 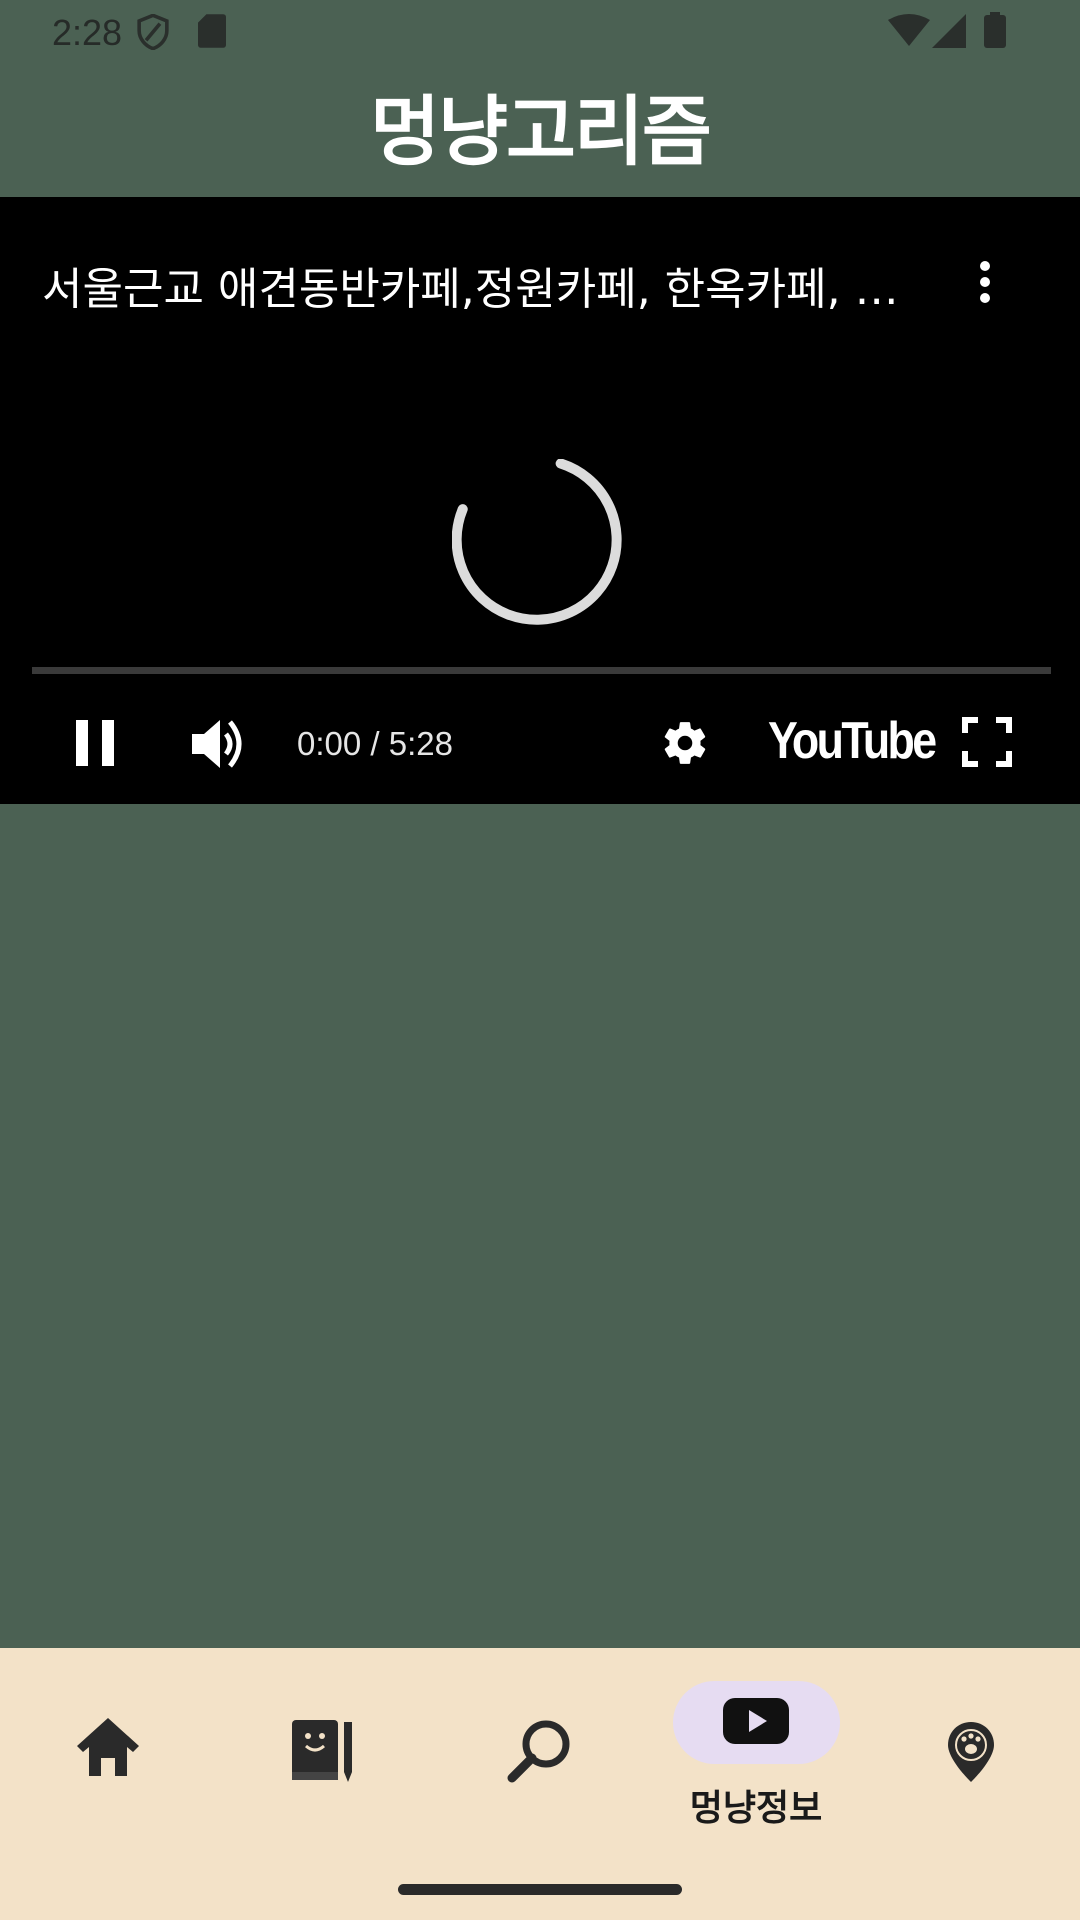 What do you see at coordinates (537, 542) in the screenshot?
I see `loading-spinner-icon` at bounding box center [537, 542].